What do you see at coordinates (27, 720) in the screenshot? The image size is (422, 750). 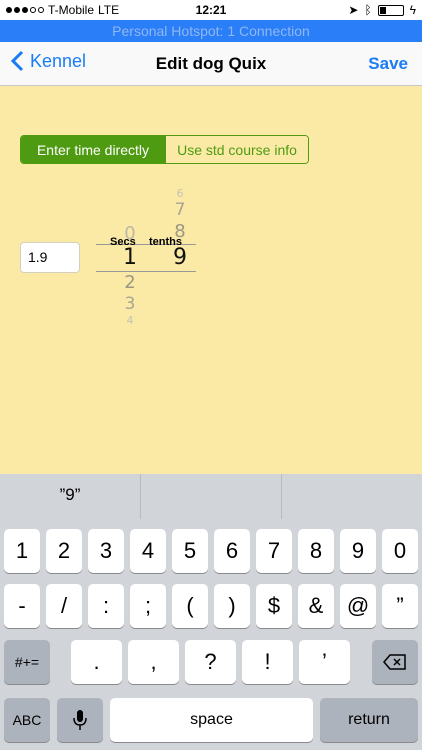 I see `key-abc: ABC` at bounding box center [27, 720].